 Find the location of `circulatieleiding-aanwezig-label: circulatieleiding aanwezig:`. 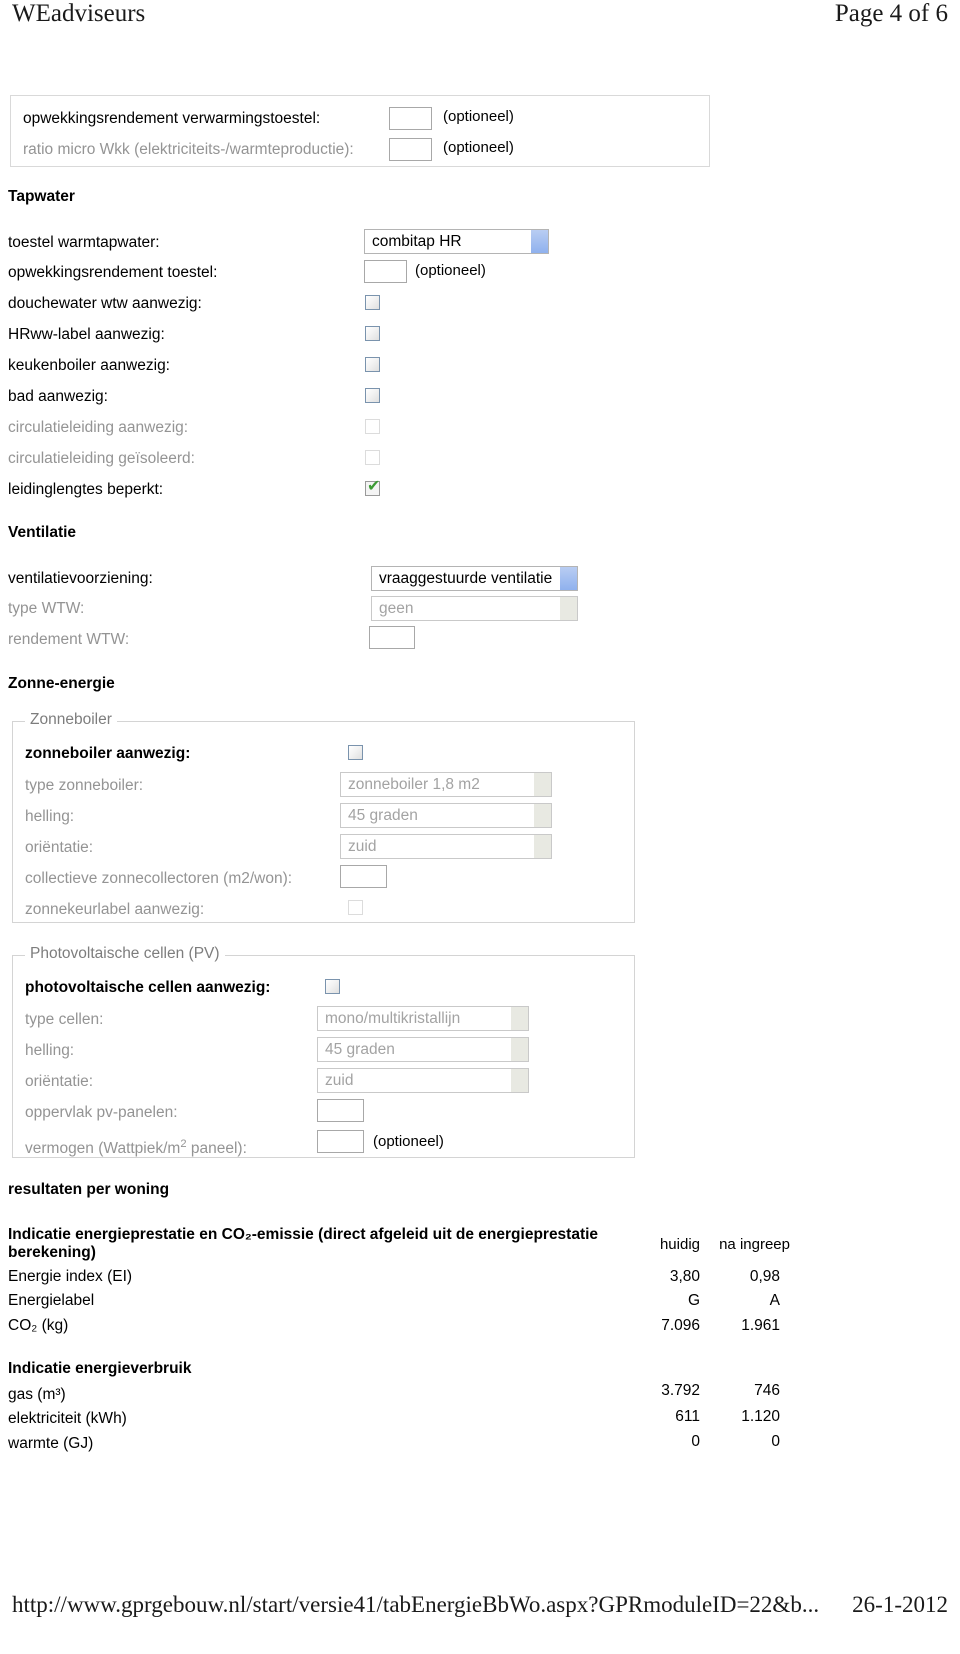

circulatieleiding-aanwezig-label: circulatieleiding aanwezig: is located at coordinates (98, 427).